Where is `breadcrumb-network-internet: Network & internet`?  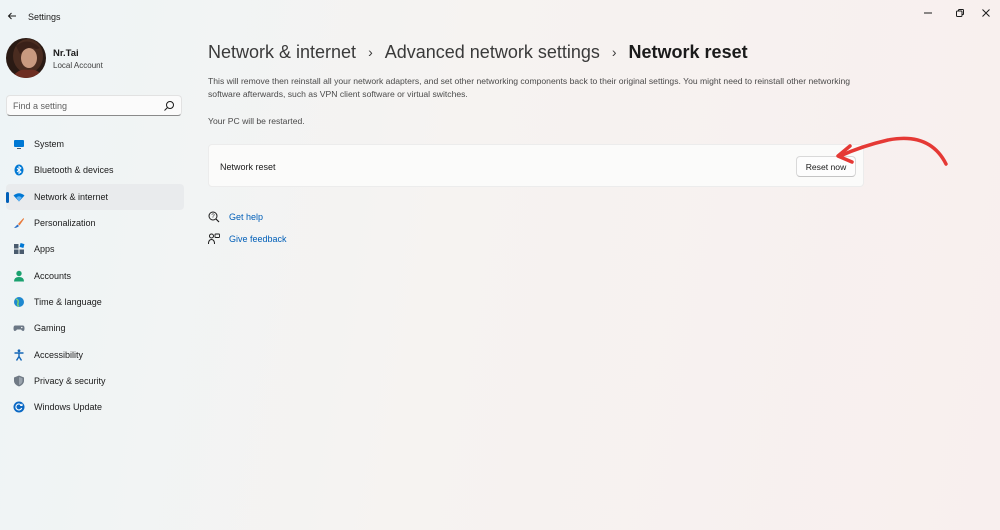
breadcrumb-network-internet: Network & internet is located at coordinates (282, 52).